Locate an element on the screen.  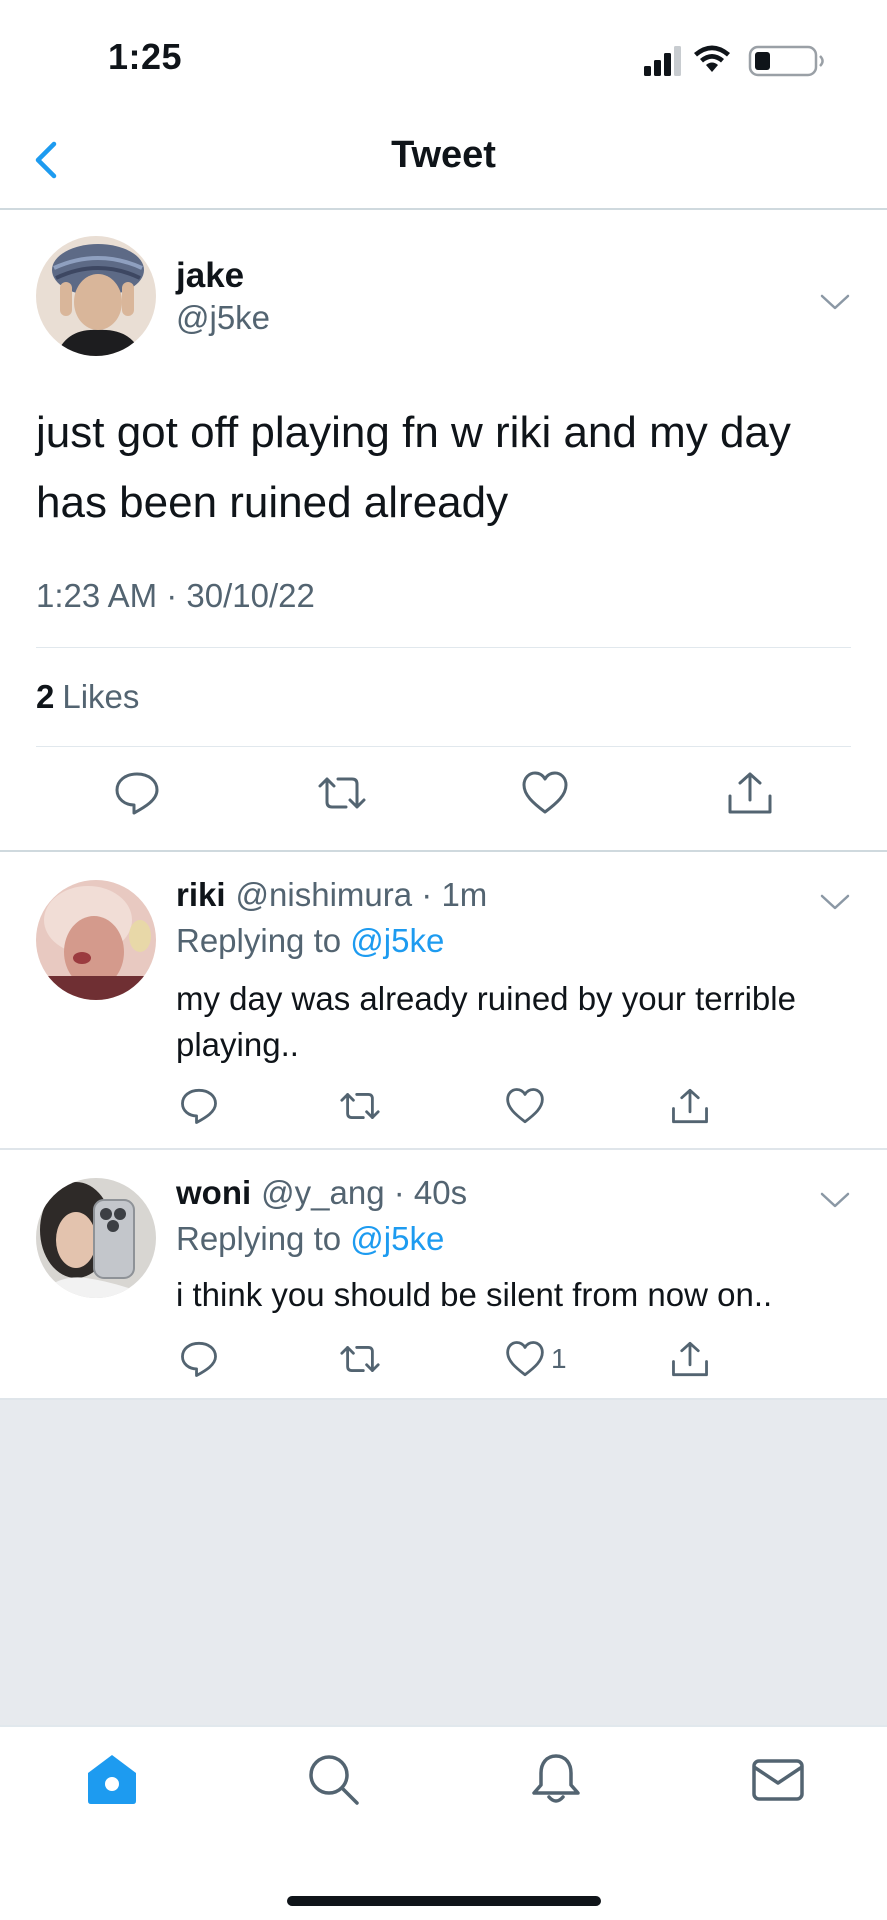
home-icon is located at coordinates (112, 1779).